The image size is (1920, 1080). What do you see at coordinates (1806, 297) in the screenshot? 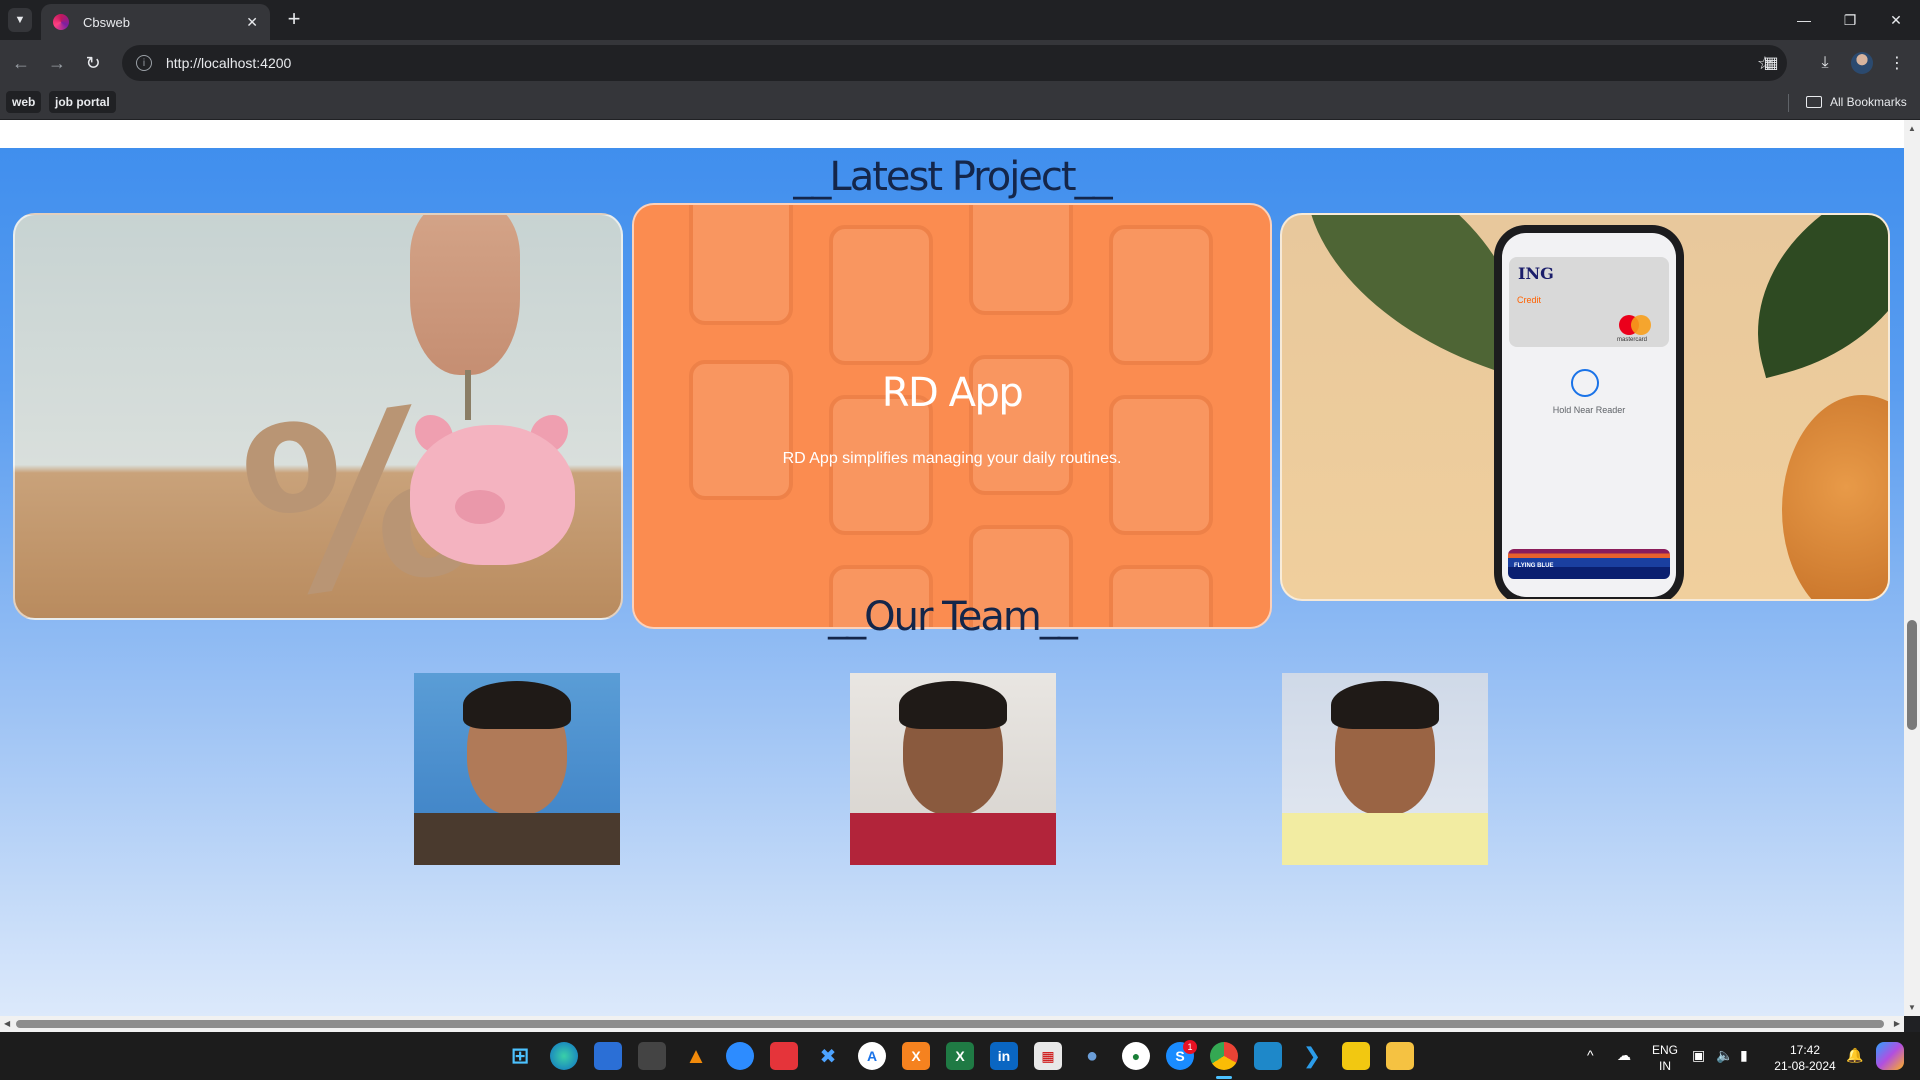
I see `leaf-image` at bounding box center [1806, 297].